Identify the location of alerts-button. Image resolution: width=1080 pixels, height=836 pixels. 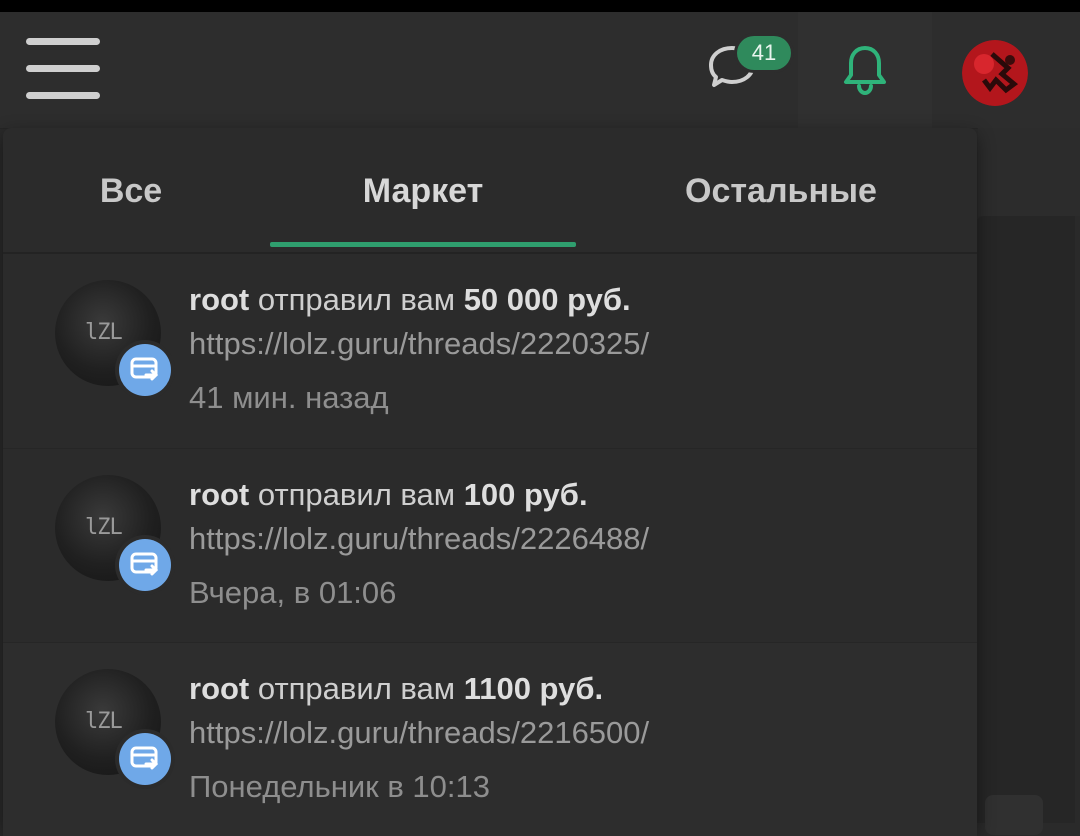
(865, 70).